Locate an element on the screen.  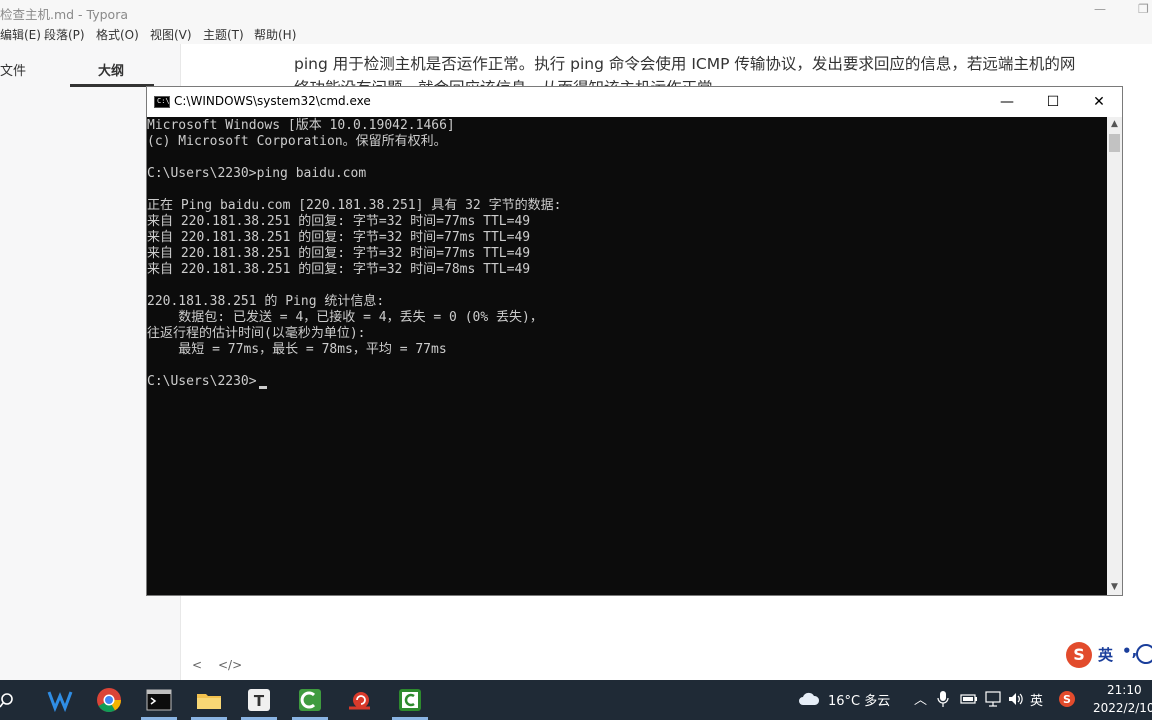
weather-text: 16°C 多云 is located at coordinates (859, 699).